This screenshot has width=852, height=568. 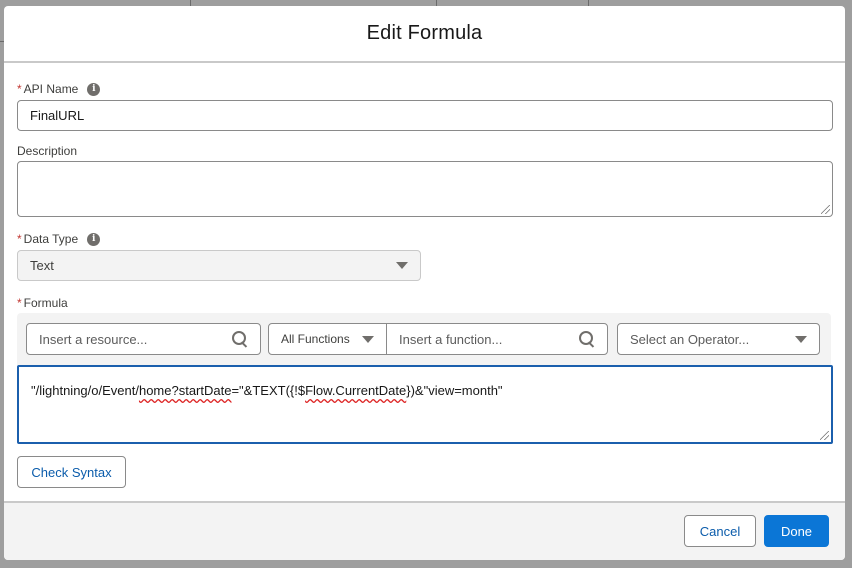 What do you see at coordinates (185, 390) in the screenshot?
I see `formula-text-spellcheck: home?startDate` at bounding box center [185, 390].